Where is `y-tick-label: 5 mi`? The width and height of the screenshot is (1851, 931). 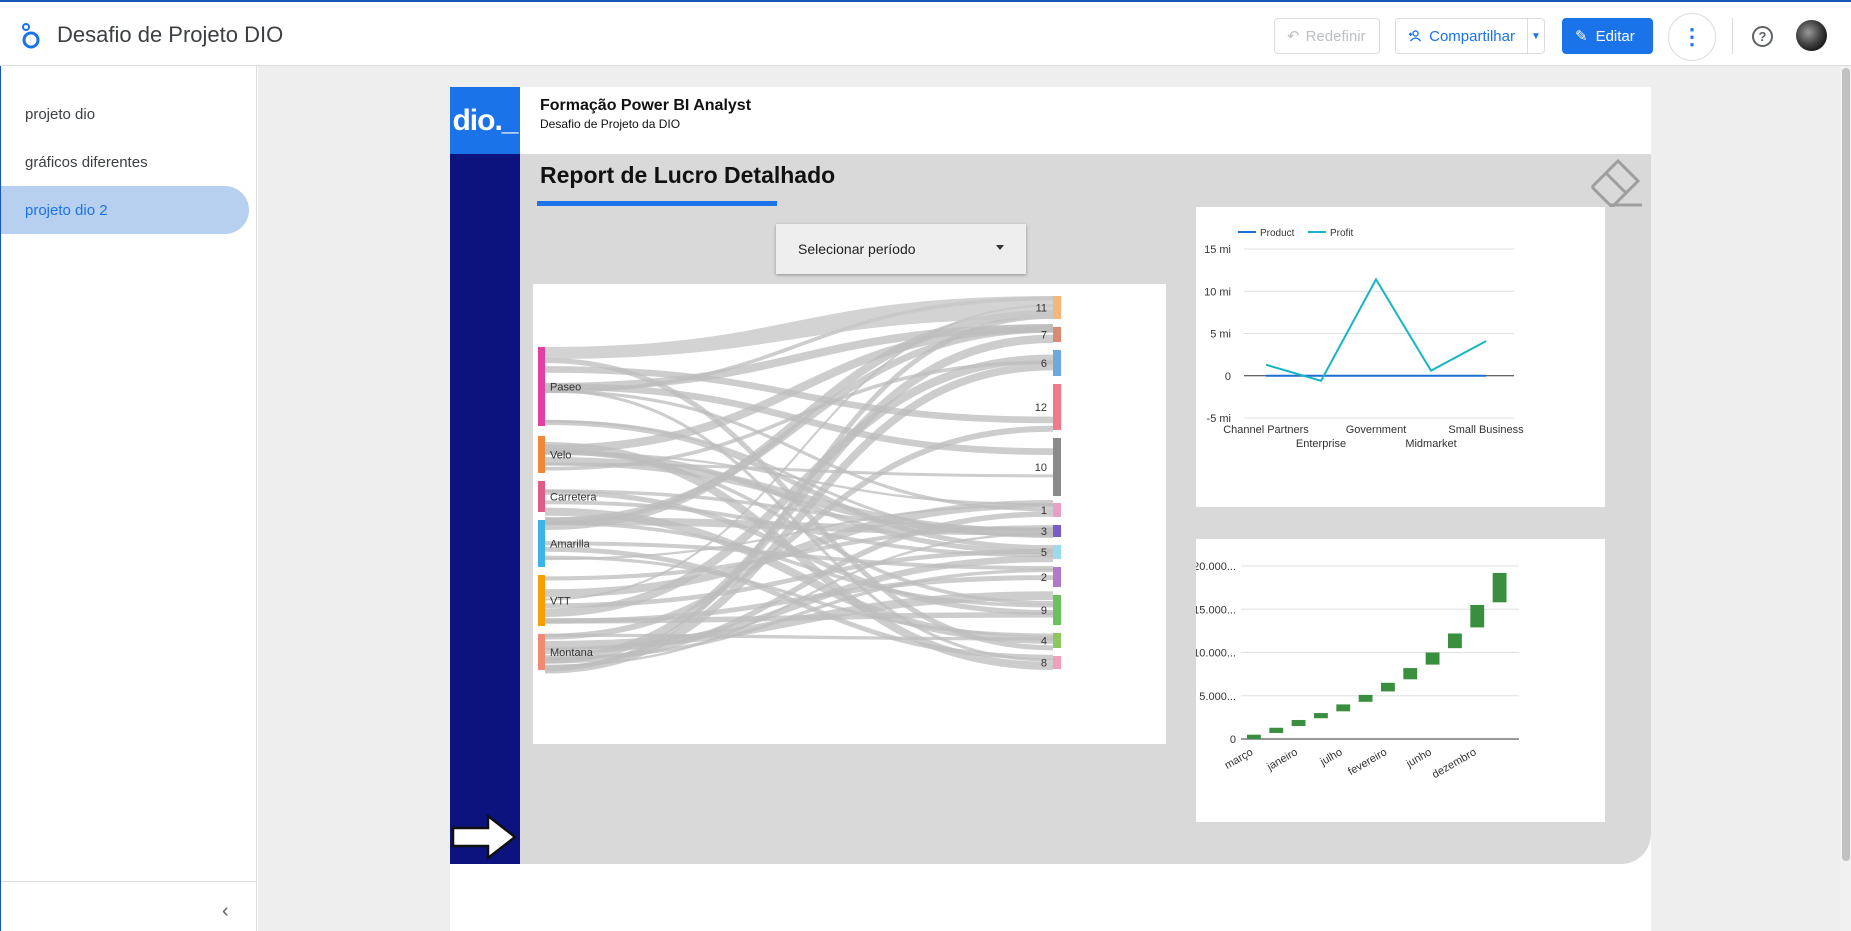 y-tick-label: 5 mi is located at coordinates (1220, 335).